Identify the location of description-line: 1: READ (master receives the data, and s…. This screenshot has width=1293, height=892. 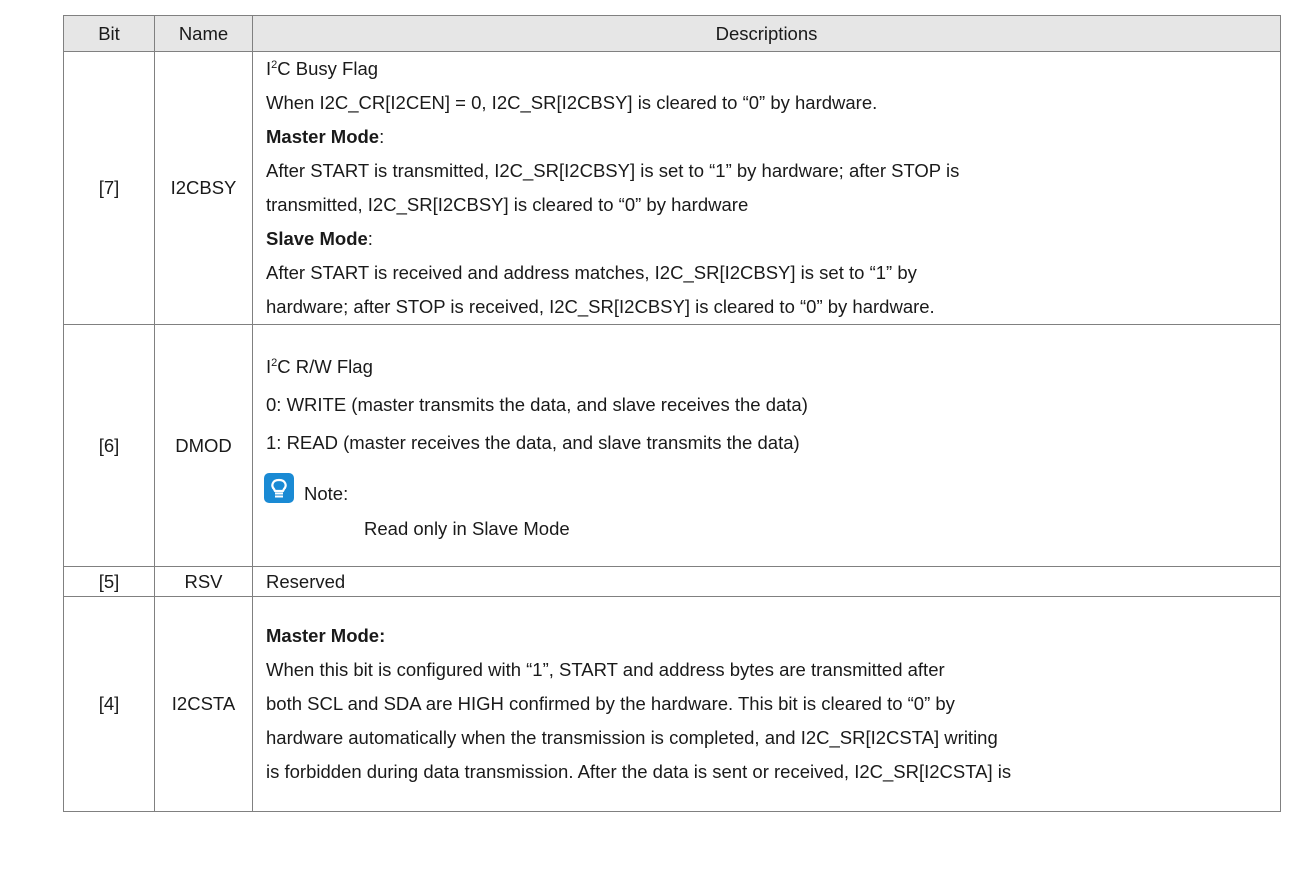
(533, 442).